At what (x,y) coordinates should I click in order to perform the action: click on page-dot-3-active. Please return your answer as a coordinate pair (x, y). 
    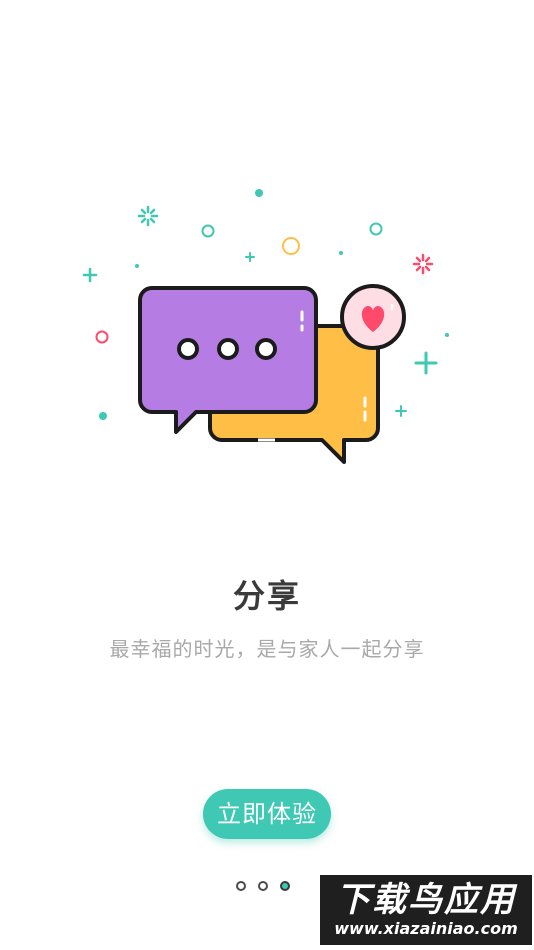
    Looking at the image, I should click on (285, 886).